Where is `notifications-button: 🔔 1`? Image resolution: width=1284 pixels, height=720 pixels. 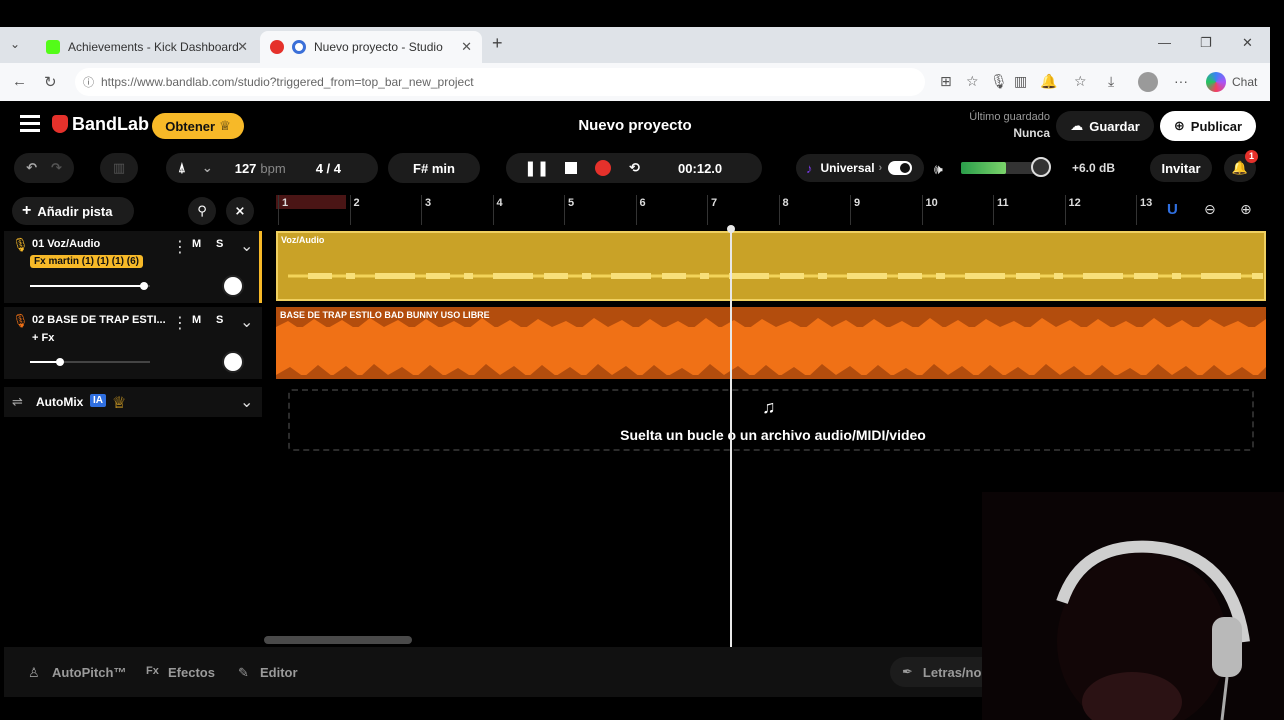
notifications-button: 🔔 1 is located at coordinates (1241, 166).